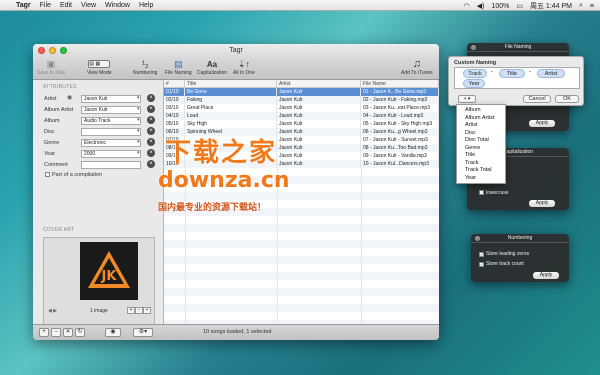  I want to click on custom-naming-label: Custom Naming, so click(475, 63).